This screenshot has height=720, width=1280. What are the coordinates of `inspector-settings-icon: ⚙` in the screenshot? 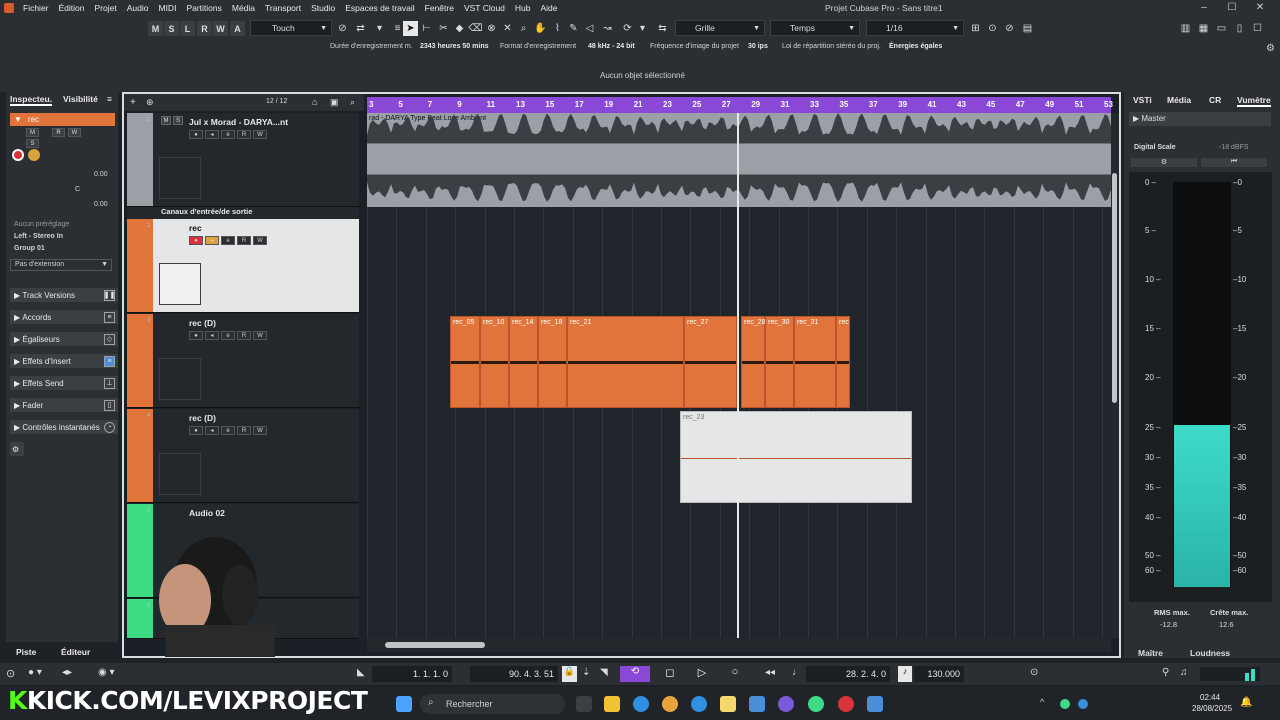 It's located at (17, 449).